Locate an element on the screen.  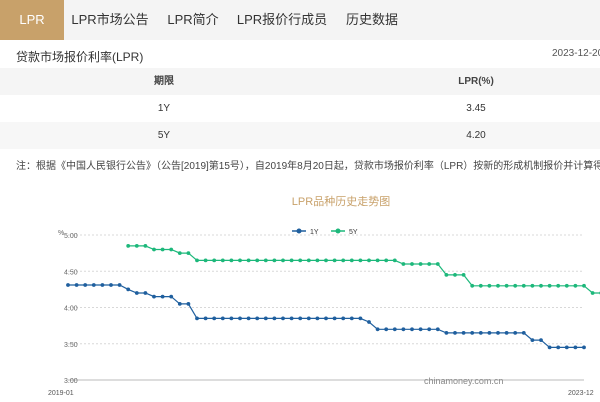
tab-lpr-announcement: LPR市场公告 is located at coordinates (110, 20).